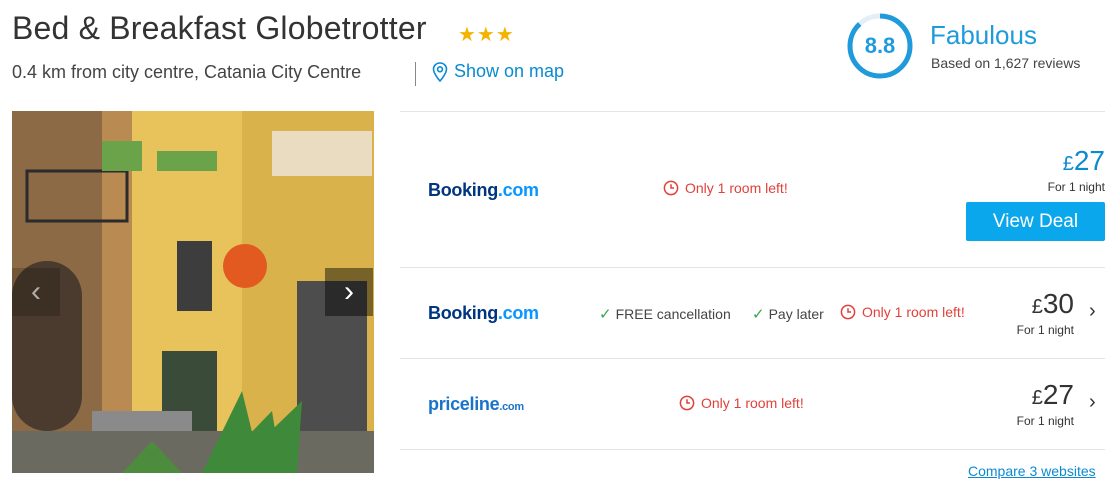 The width and height of the screenshot is (1120, 488). Describe the element at coordinates (476, 404) in the screenshot. I see `priceline-com-logo: priceline.com` at that location.